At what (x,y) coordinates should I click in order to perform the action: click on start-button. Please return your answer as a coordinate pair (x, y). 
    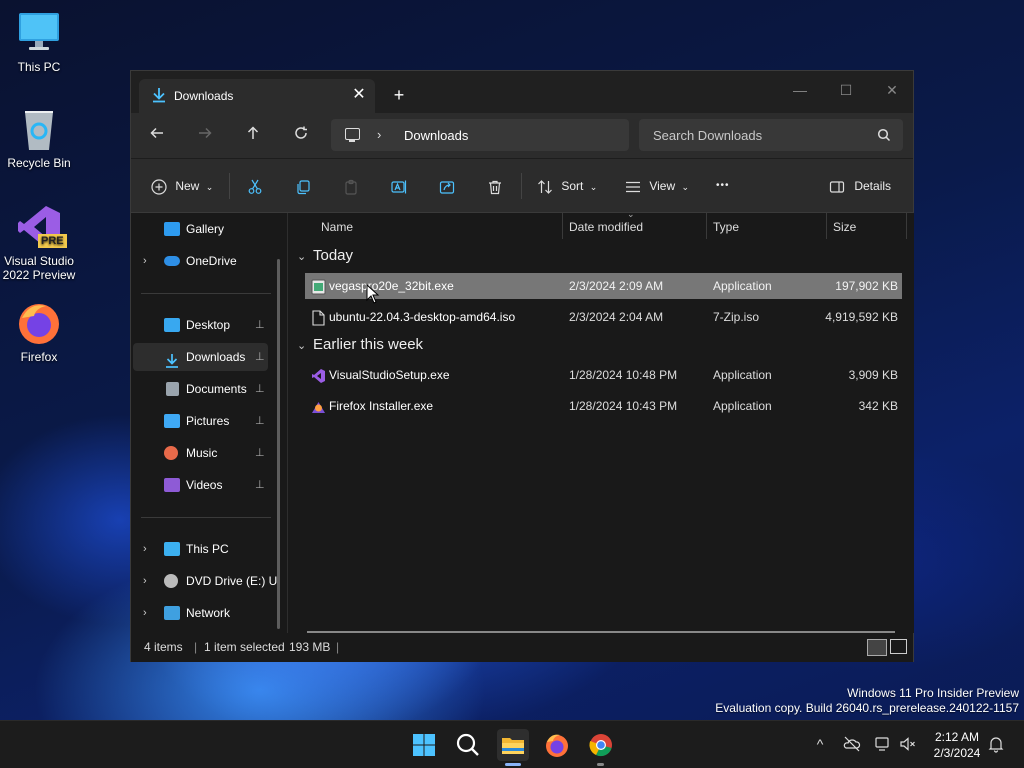
    Looking at the image, I should click on (424, 745).